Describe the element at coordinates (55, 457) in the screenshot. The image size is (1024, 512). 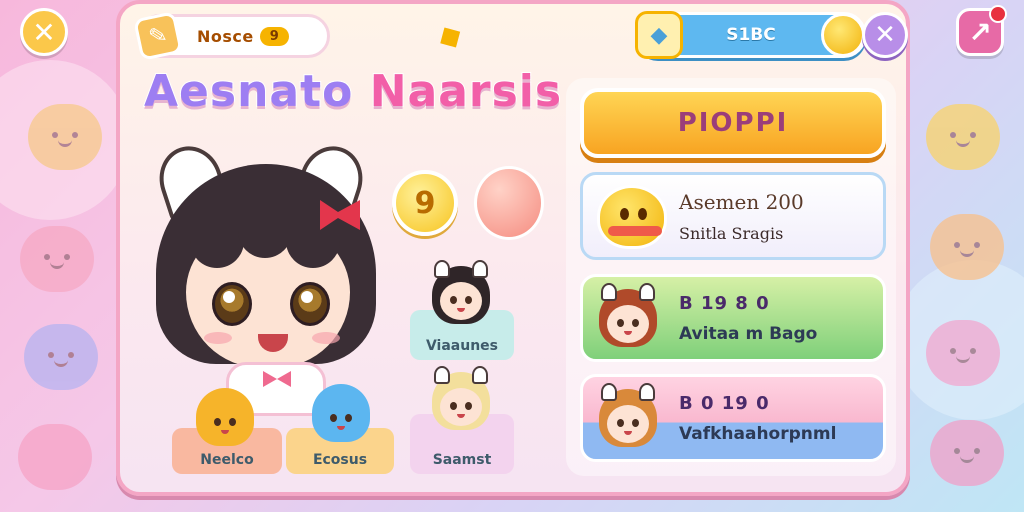
I see `heart-deco` at that location.